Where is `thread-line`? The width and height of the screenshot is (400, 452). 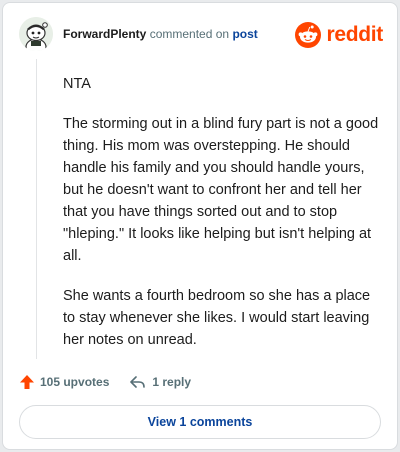
thread-line is located at coordinates (36, 209).